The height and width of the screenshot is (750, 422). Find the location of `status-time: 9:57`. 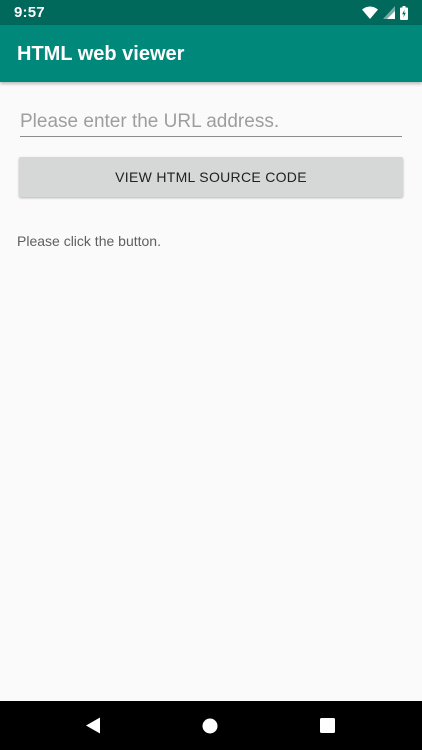

status-time: 9:57 is located at coordinates (29, 12).